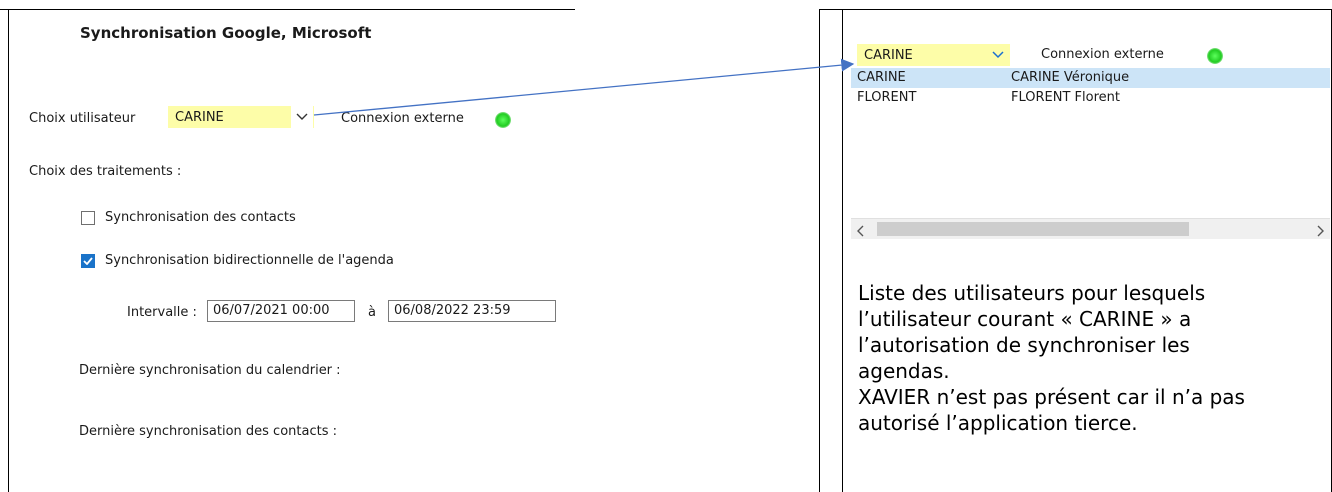 Image resolution: width=1332 pixels, height=492 pixels. Describe the element at coordinates (998, 55) in the screenshot. I see `chevron-down-icon` at that location.